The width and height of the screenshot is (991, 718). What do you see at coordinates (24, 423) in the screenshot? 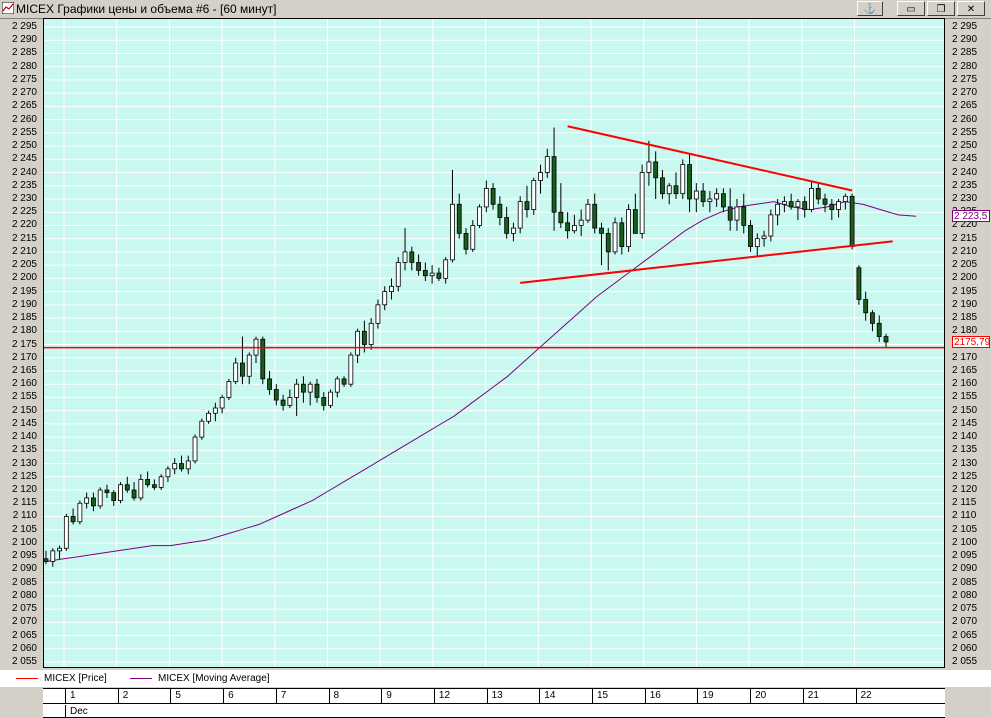
I see `y-tick-label: 2 145` at bounding box center [24, 423].